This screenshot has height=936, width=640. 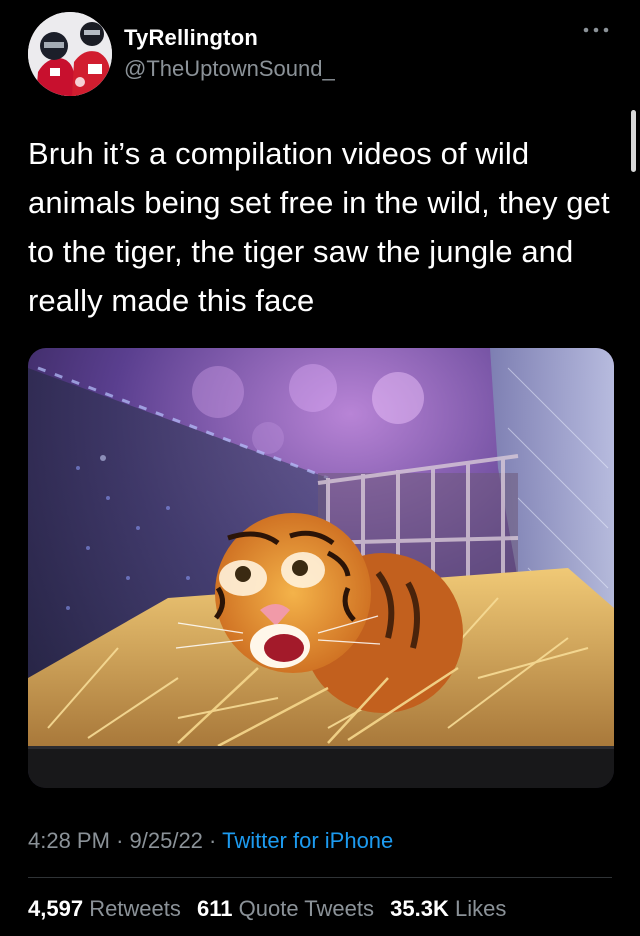 I want to click on retweets-stat: 4,597 Retweets, so click(x=104, y=908).